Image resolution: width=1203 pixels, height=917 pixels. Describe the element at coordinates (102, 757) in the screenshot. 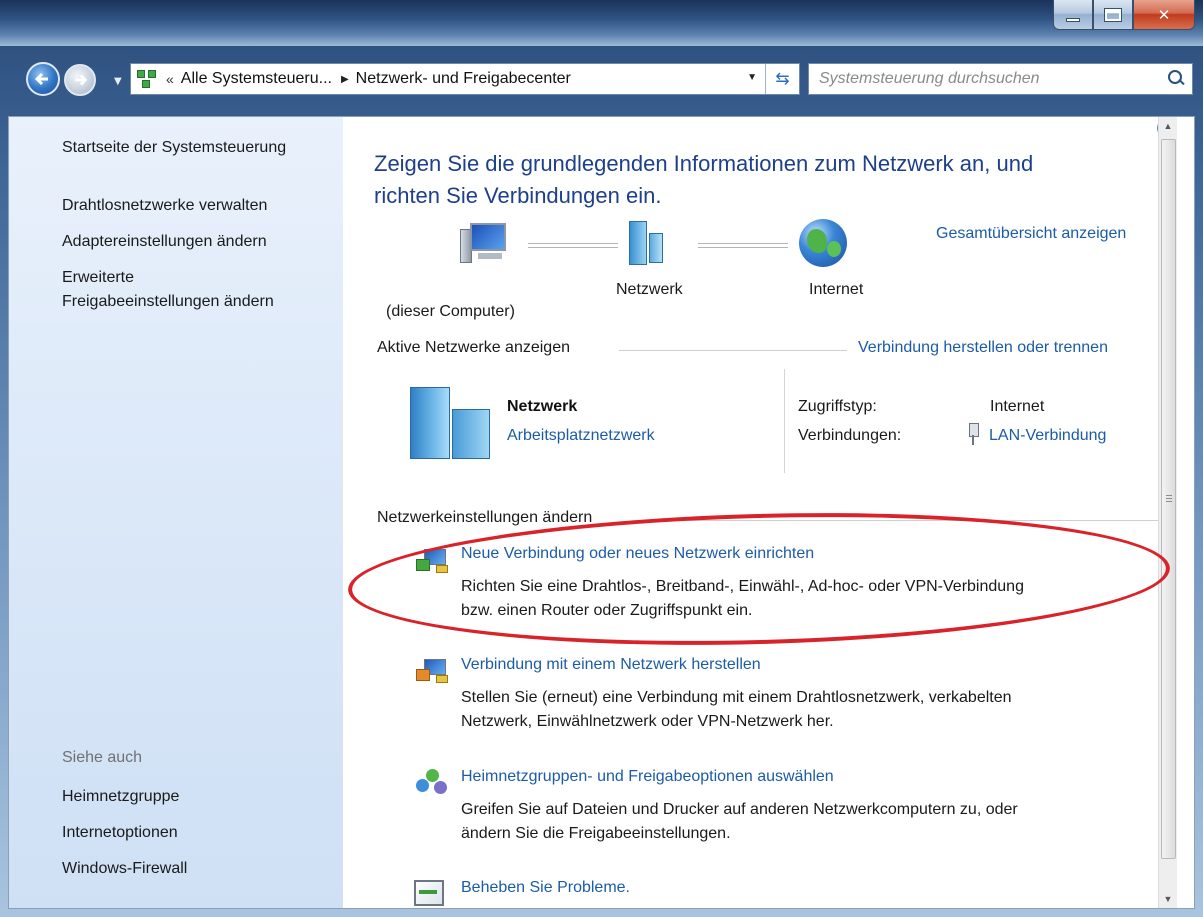

I see `see-also-label: Siehe auch` at that location.